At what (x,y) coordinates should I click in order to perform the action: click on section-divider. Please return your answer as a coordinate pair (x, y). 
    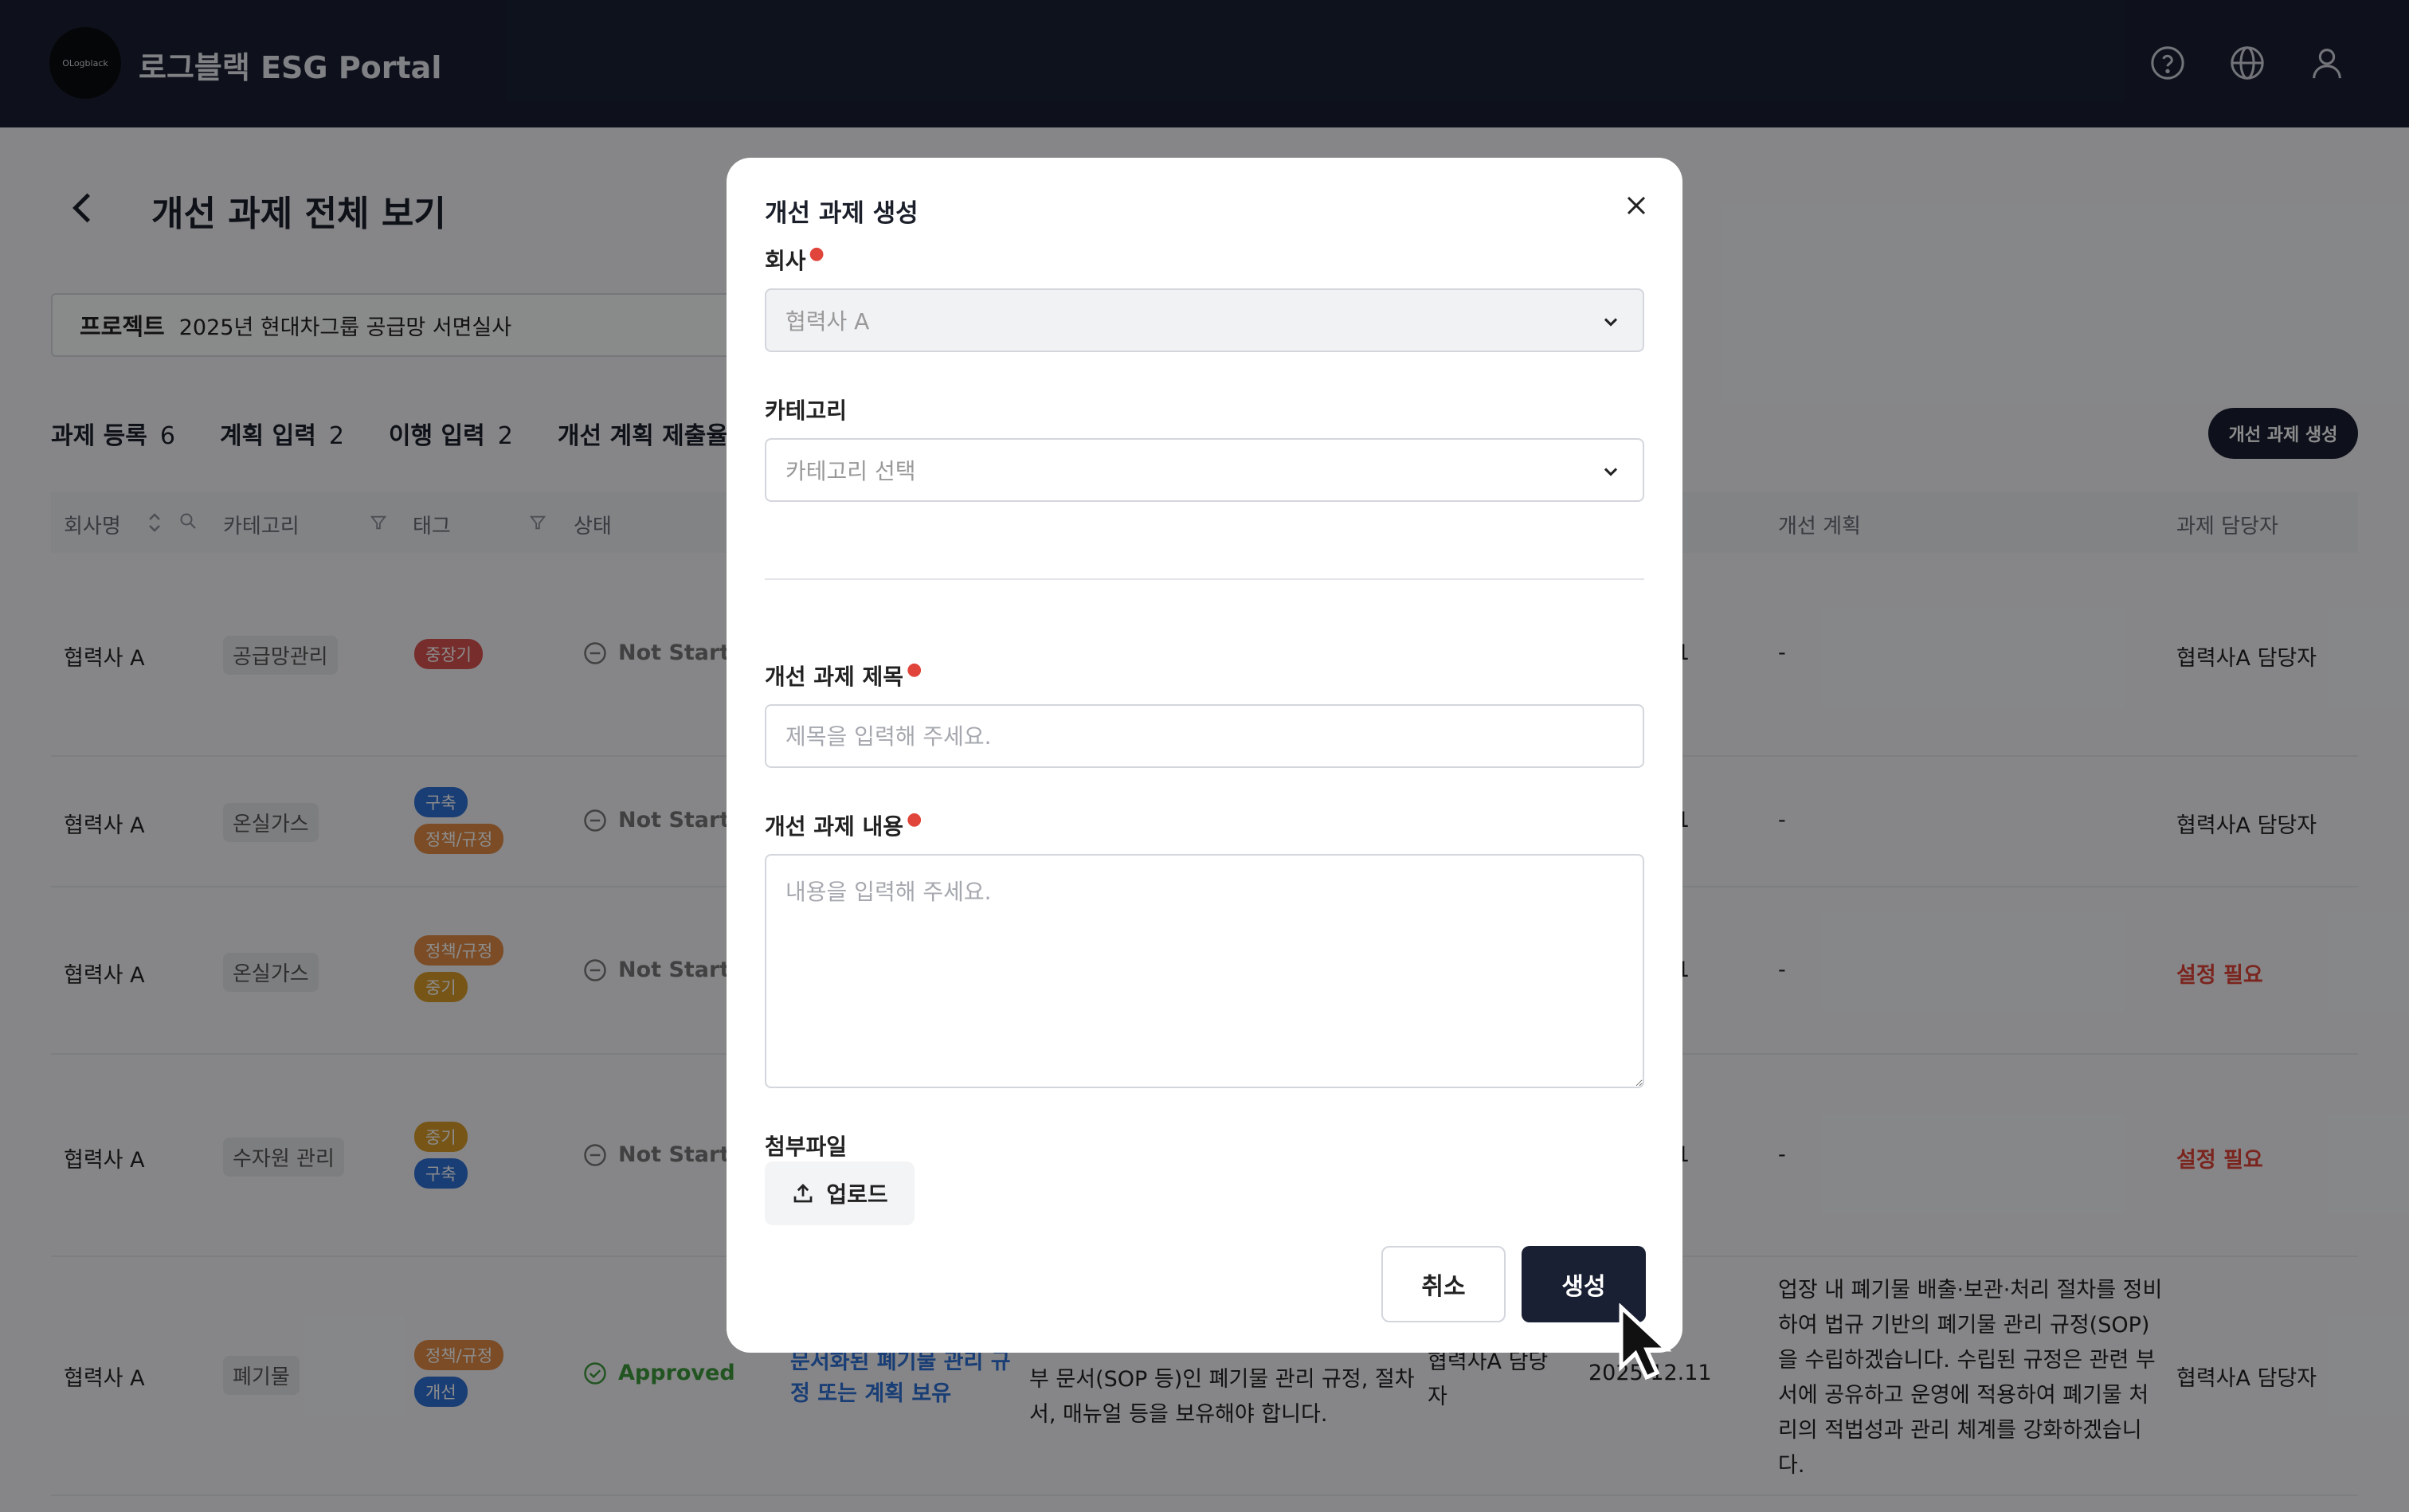
    Looking at the image, I should click on (1204, 579).